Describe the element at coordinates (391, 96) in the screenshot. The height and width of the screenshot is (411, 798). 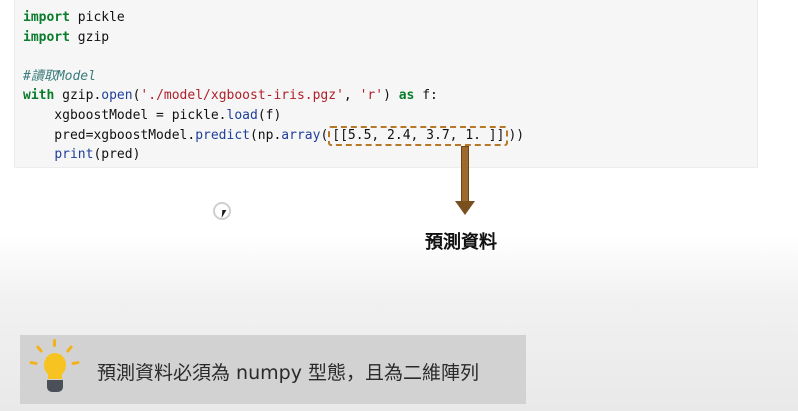
I see `code-token: )` at that location.